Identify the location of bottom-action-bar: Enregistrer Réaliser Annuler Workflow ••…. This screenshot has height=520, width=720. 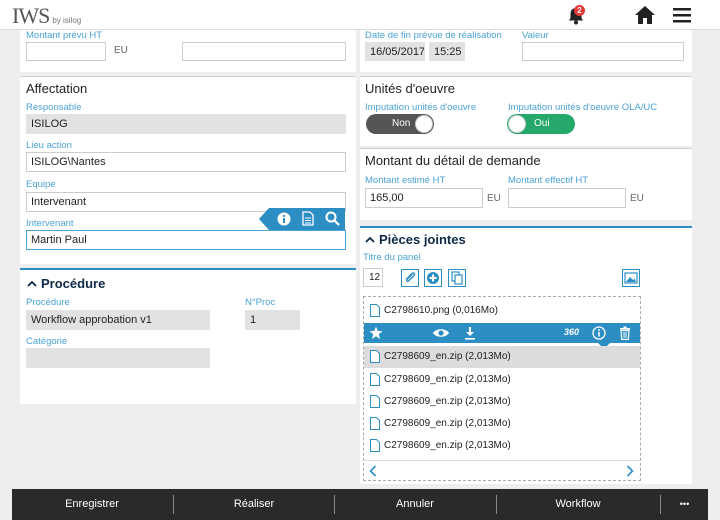
(360, 504).